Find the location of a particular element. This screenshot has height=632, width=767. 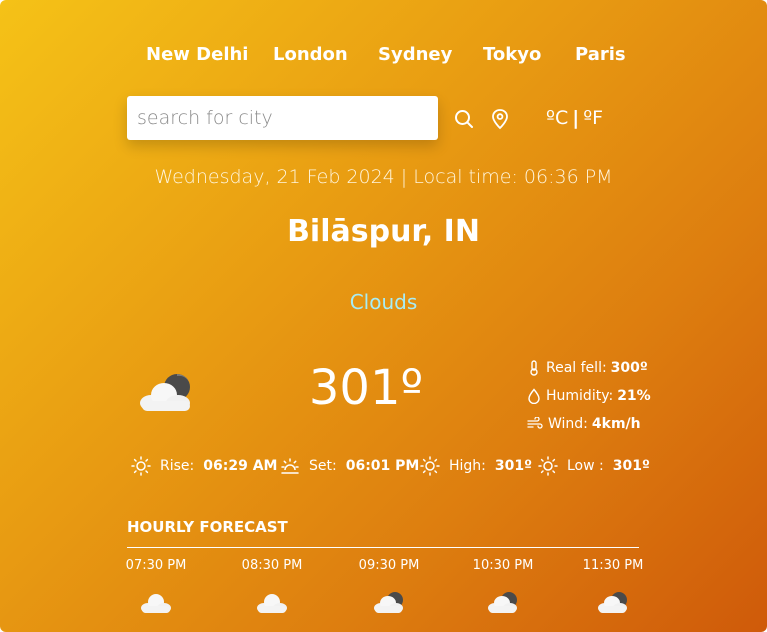

hourly-time: 07:30 PM is located at coordinates (156, 565).